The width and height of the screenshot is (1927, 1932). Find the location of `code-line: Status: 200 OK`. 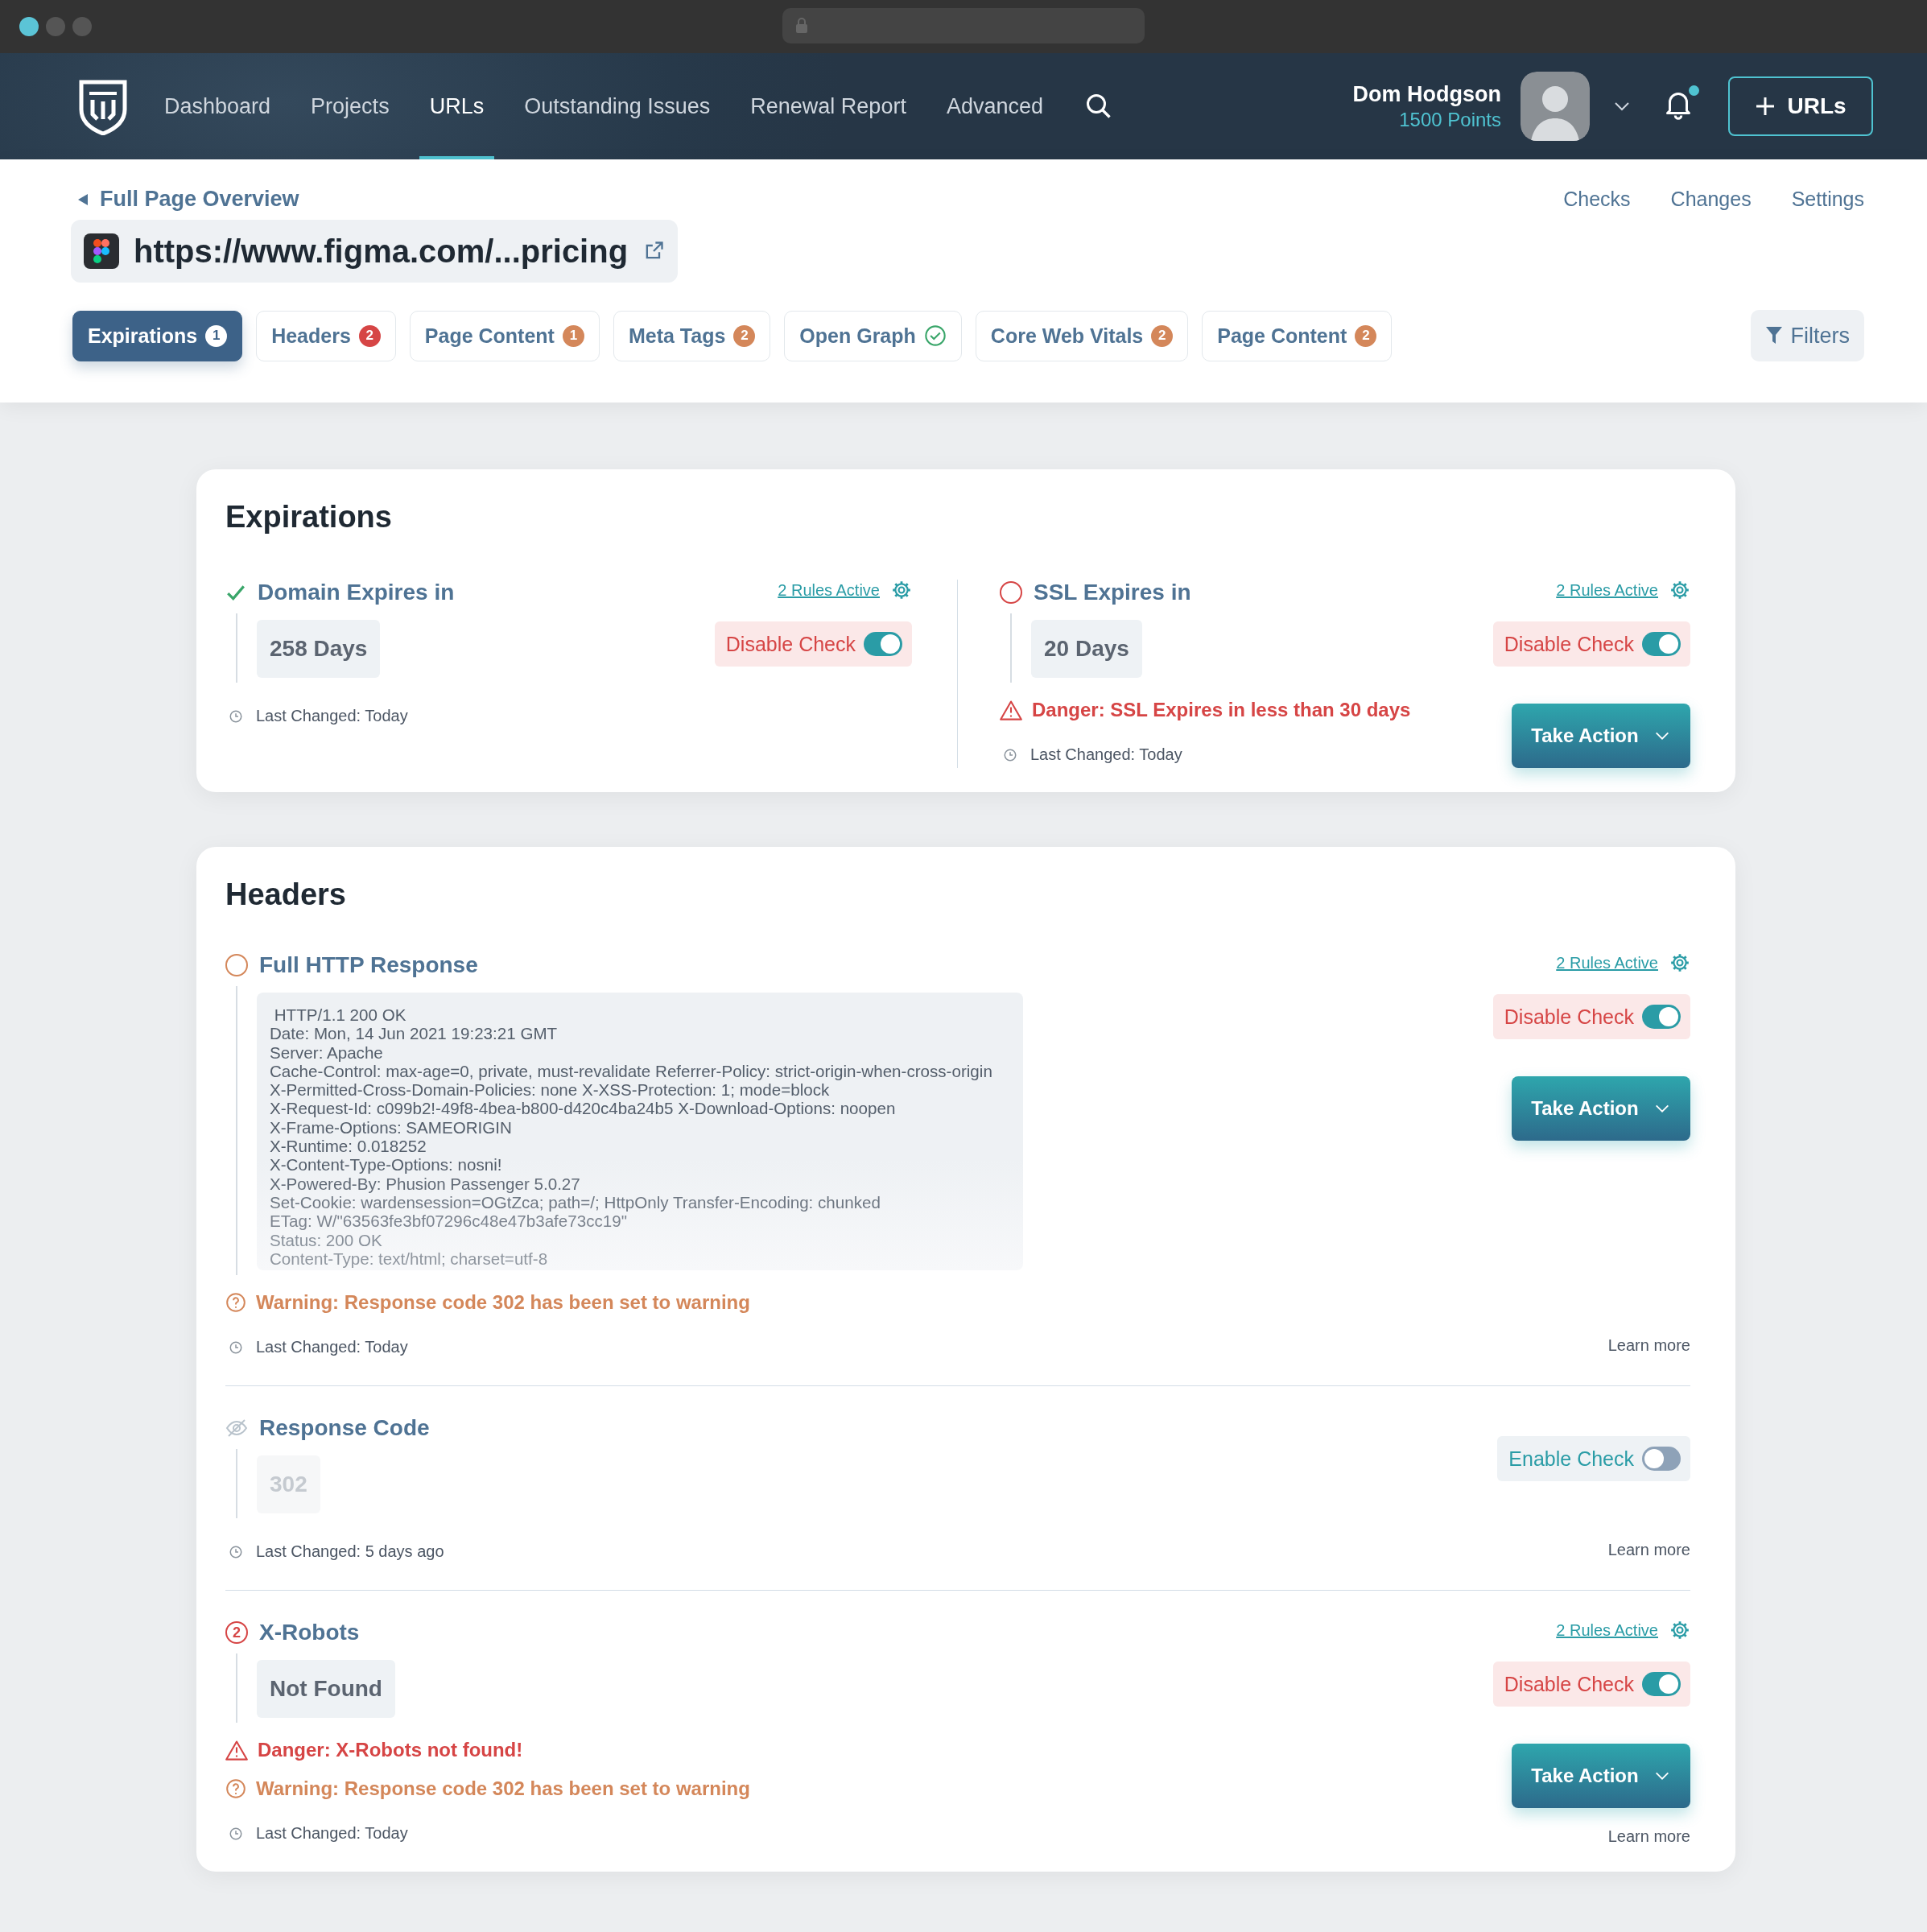

code-line: Status: 200 OK is located at coordinates (326, 1239).